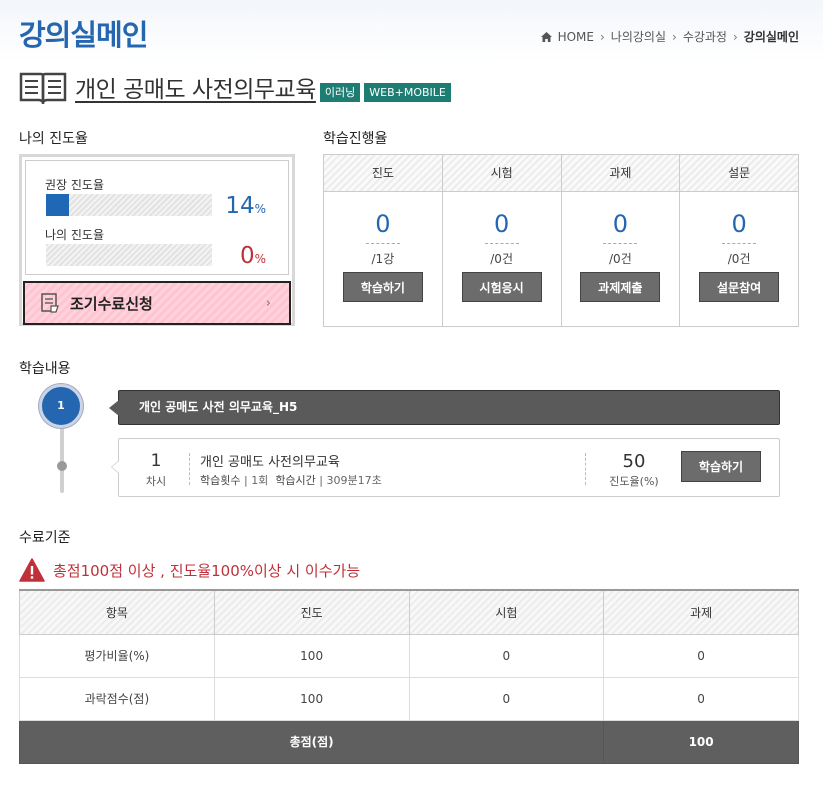  I want to click on study-button: 학습하기, so click(382, 287).